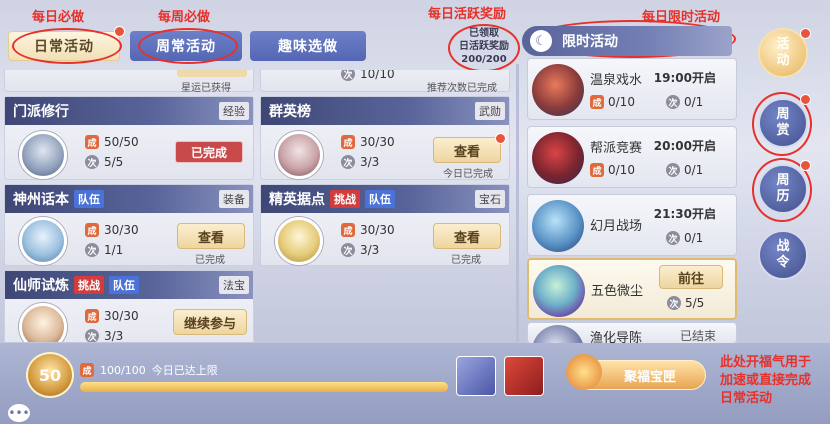  I want to click on level-badge: 50, so click(50, 375).